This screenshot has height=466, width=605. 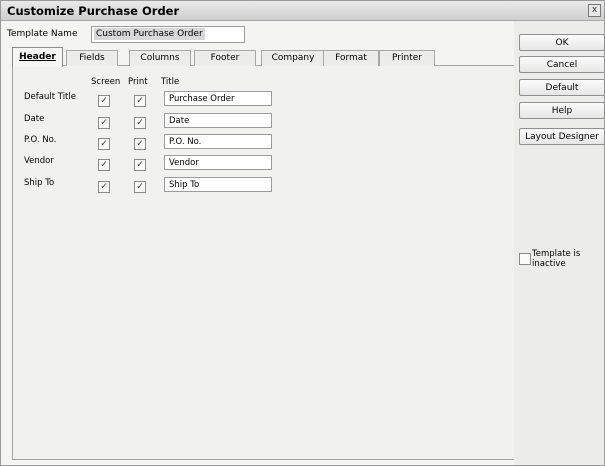 What do you see at coordinates (562, 136) in the screenshot?
I see `layout-designer-button: Layout Designer` at bounding box center [562, 136].